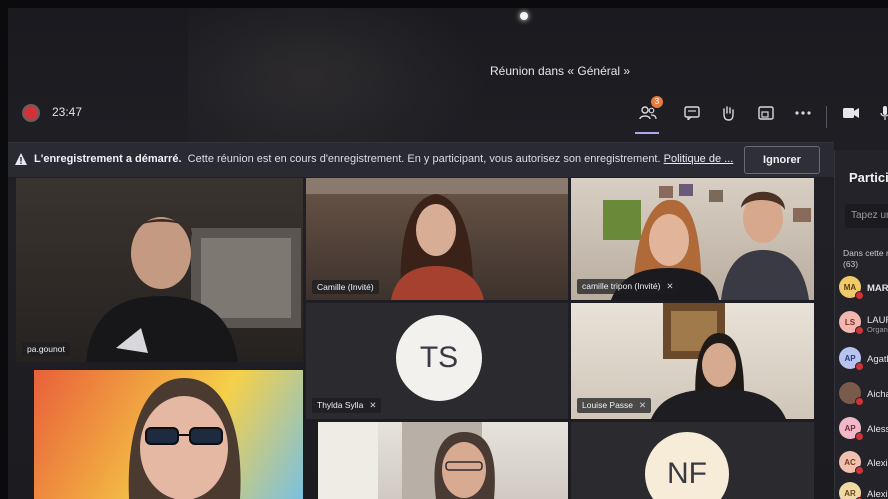  Describe the element at coordinates (692, 239) in the screenshot. I see `video-tile: camille tripon (Invité) ✕` at that location.